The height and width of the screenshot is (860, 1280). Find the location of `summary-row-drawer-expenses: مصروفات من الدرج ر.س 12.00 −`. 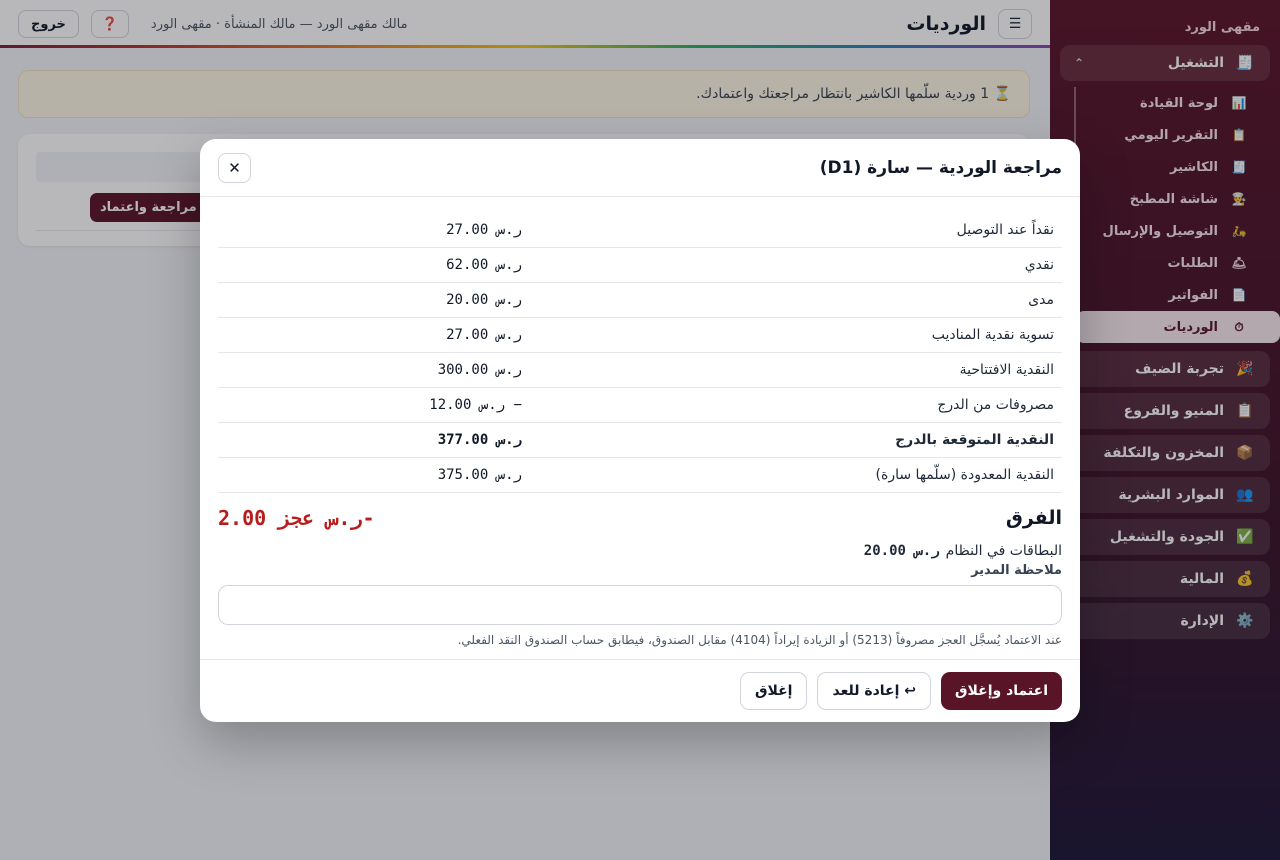

summary-row-drawer-expenses: مصروفات من الدرج ر.س 12.00 − is located at coordinates (640, 405).